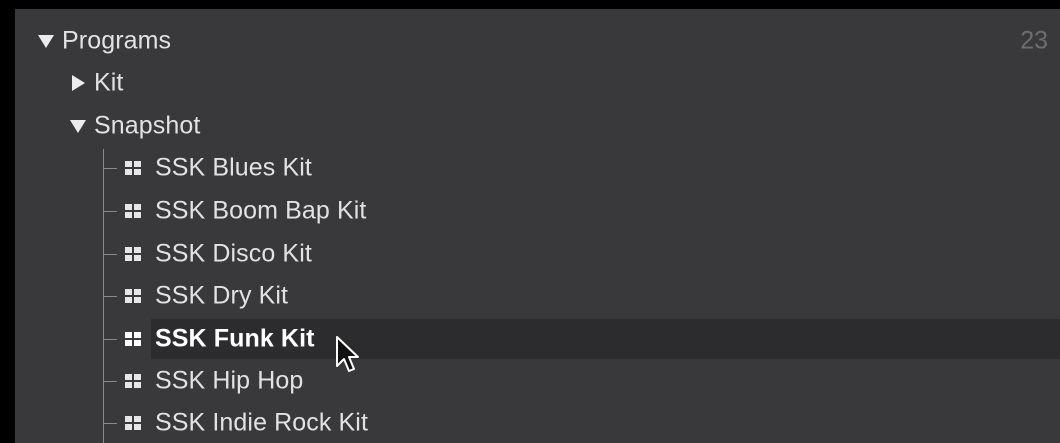 The image size is (1060, 443). What do you see at coordinates (78, 83) in the screenshot?
I see `triangle-right-icon` at bounding box center [78, 83].